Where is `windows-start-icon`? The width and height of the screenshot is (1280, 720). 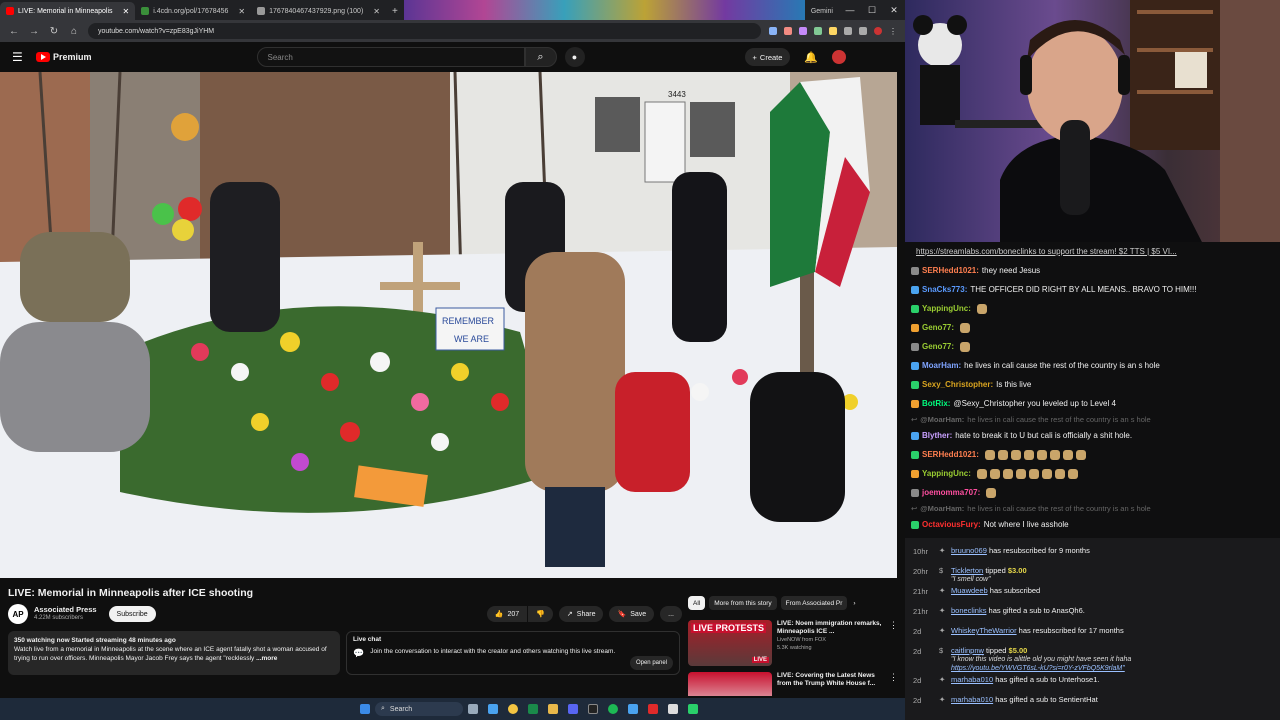 windows-start-icon is located at coordinates (365, 709).